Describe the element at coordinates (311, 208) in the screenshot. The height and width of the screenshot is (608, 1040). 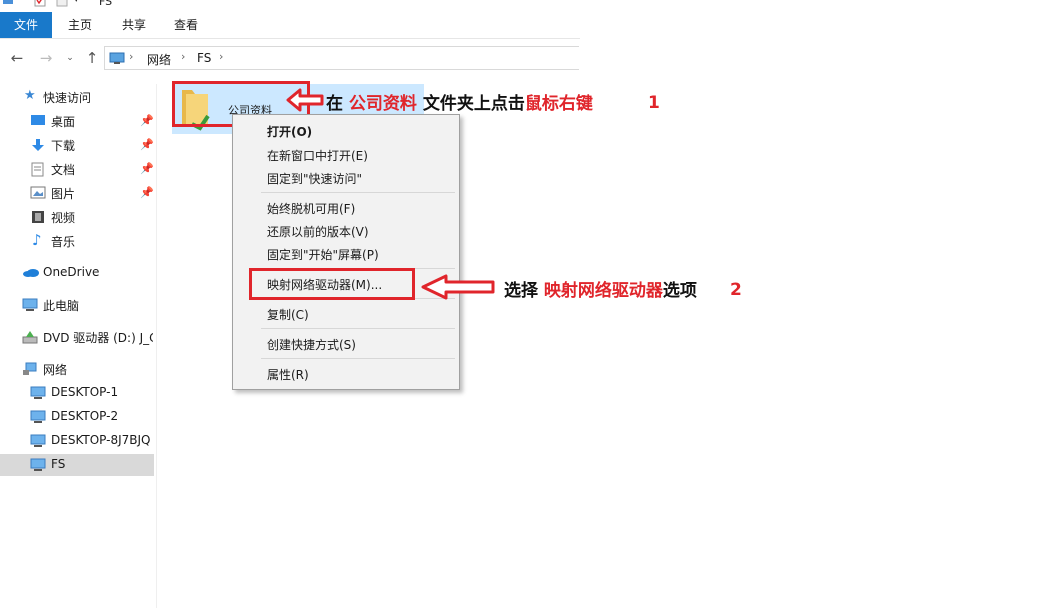
I see `menu-always-offline: 始终脱机可用(F)` at that location.